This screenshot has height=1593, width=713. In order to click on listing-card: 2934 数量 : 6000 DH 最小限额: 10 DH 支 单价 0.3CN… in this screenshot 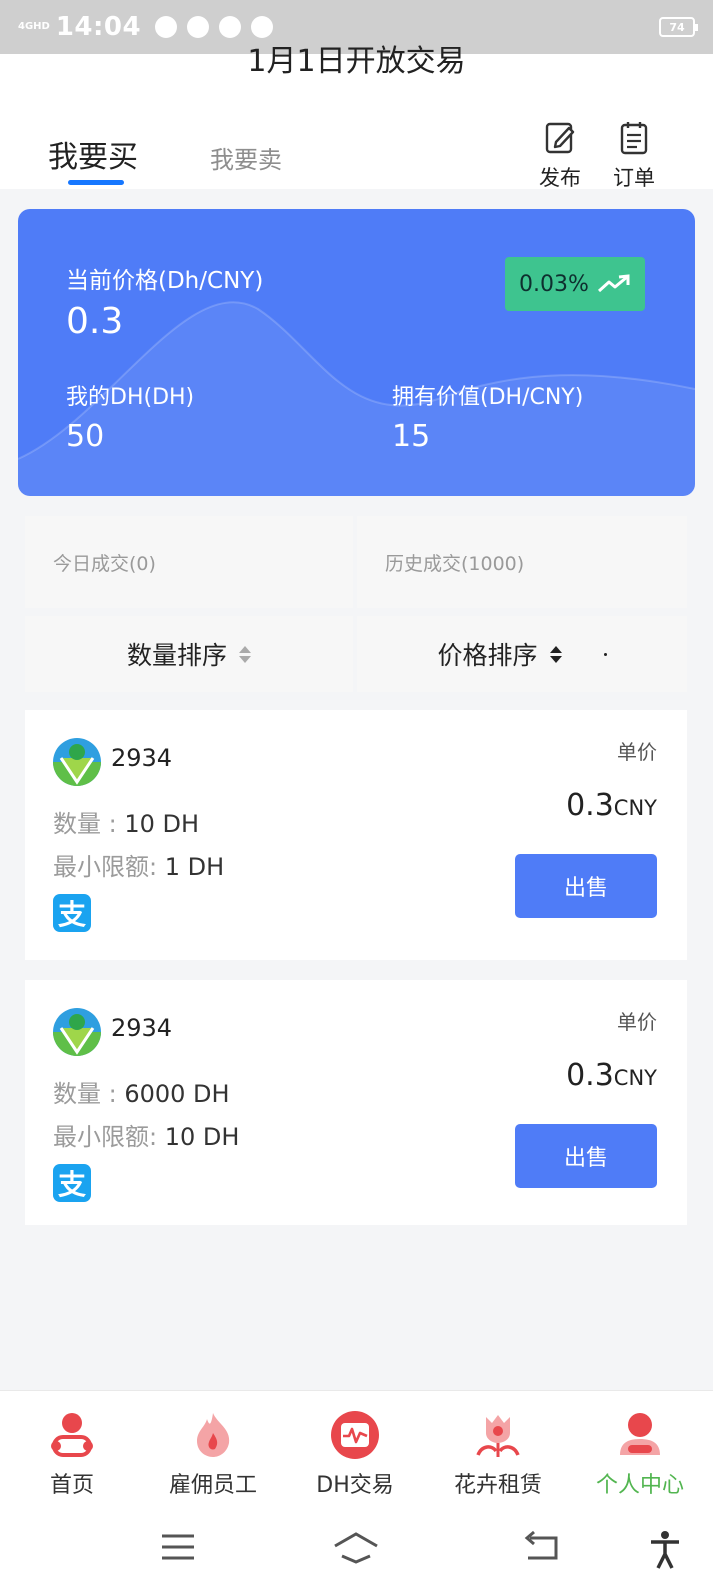, I will do `click(356, 1102)`.